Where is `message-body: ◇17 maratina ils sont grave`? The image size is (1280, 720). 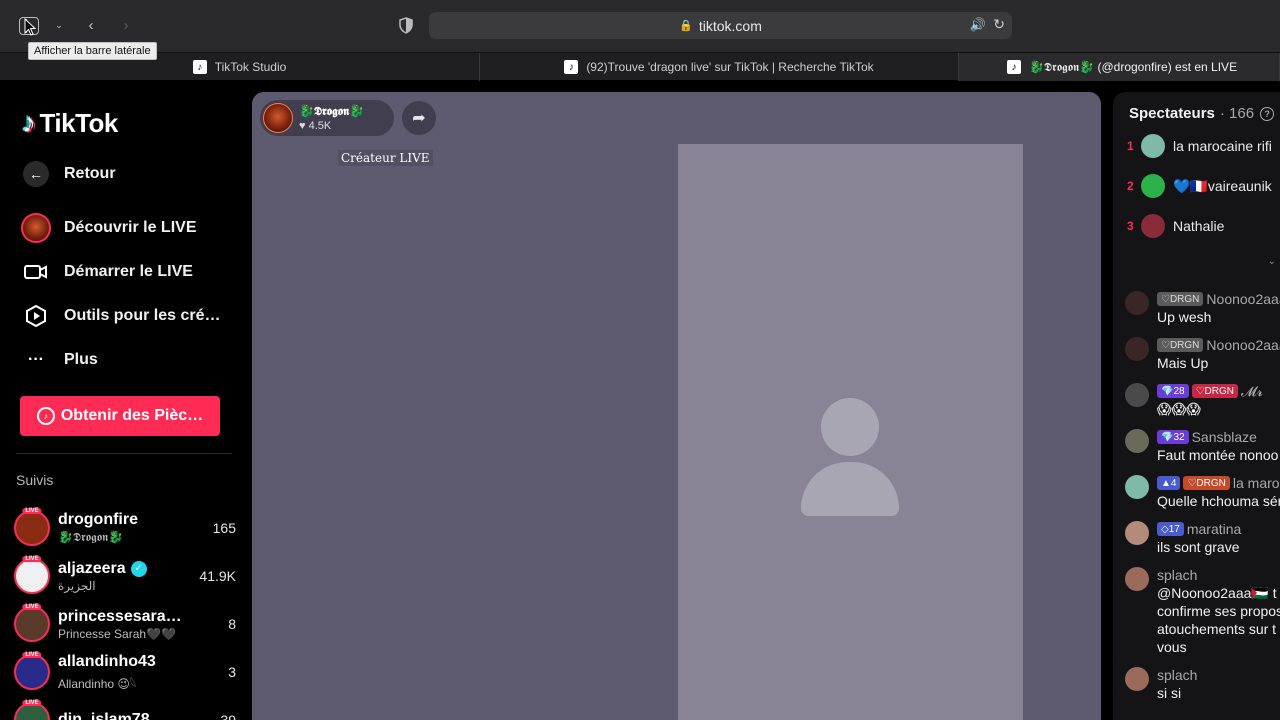 message-body: ◇17 maratina ils sont grave is located at coordinates (1218, 538).